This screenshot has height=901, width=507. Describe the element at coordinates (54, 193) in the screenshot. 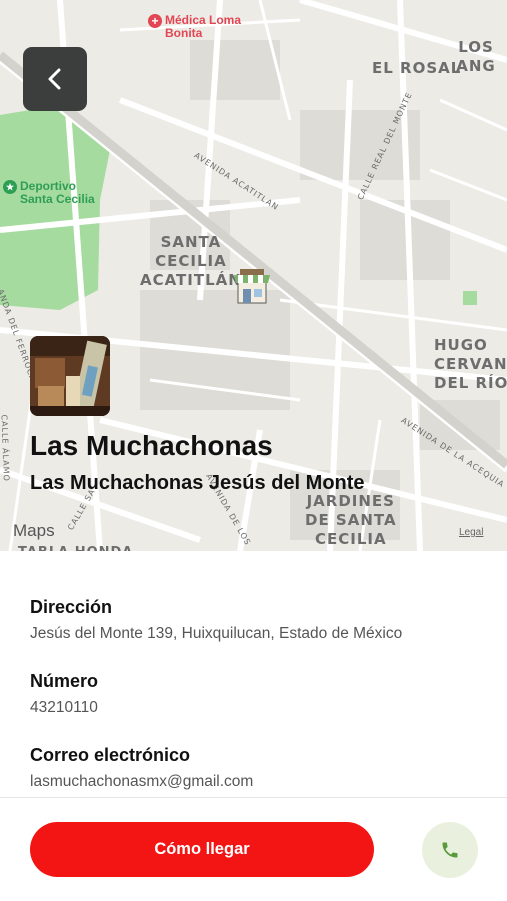

I see `poi-deportivo: ★ Deportivo Santa Cecilia` at that location.